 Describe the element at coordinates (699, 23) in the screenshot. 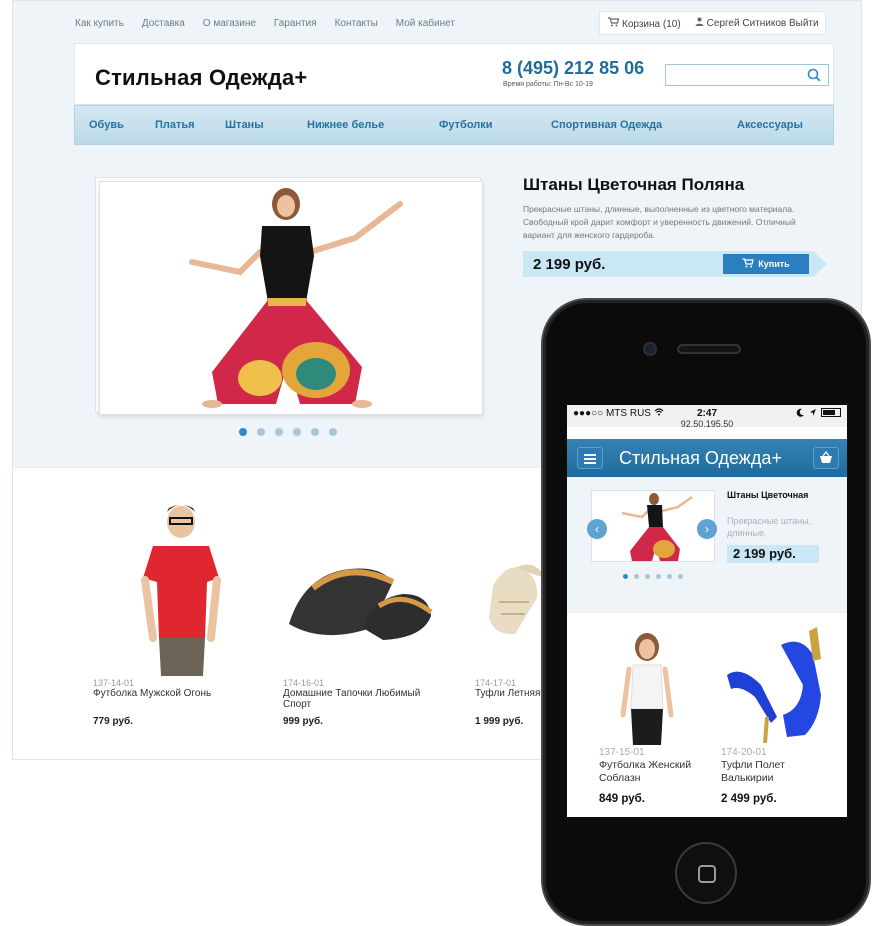

I see `user-icon` at that location.